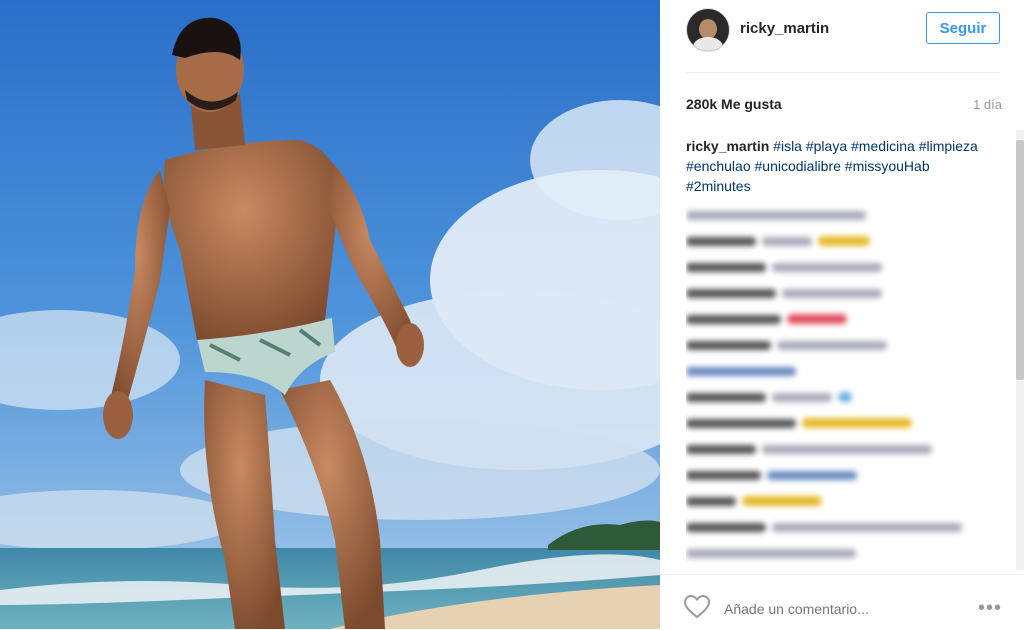 This screenshot has height=630, width=1024. What do you see at coordinates (990, 608) in the screenshot?
I see `more-dots-icon: •••` at bounding box center [990, 608].